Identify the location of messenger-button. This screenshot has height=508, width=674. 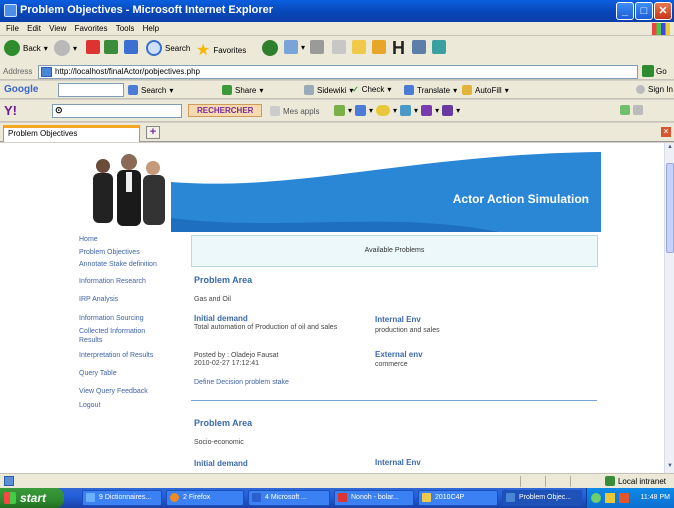
(379, 47).